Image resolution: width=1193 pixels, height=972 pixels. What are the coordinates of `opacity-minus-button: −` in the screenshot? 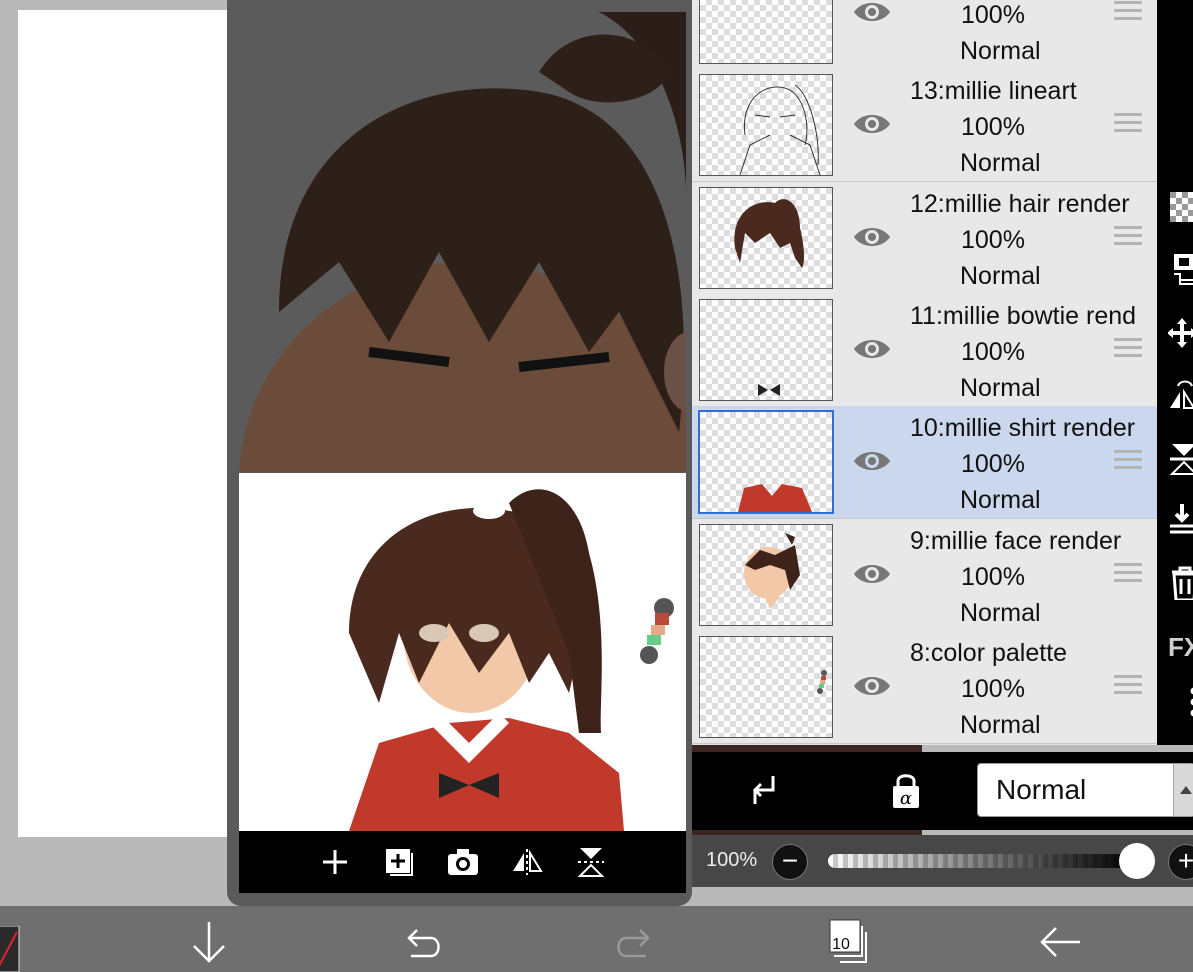 It's located at (790, 862).